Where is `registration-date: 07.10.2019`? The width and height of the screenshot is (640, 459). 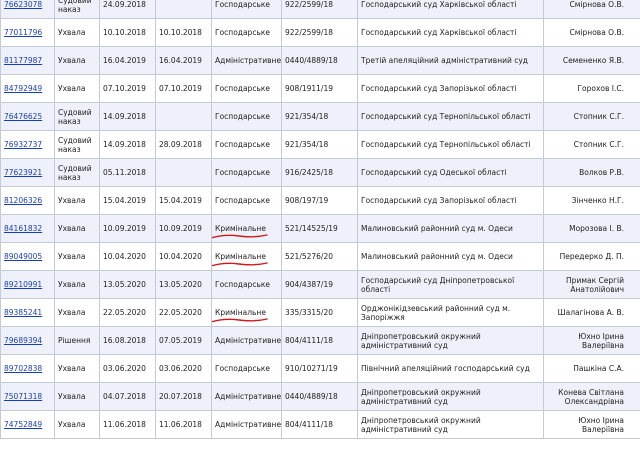
registration-date: 07.10.2019 is located at coordinates (180, 88).